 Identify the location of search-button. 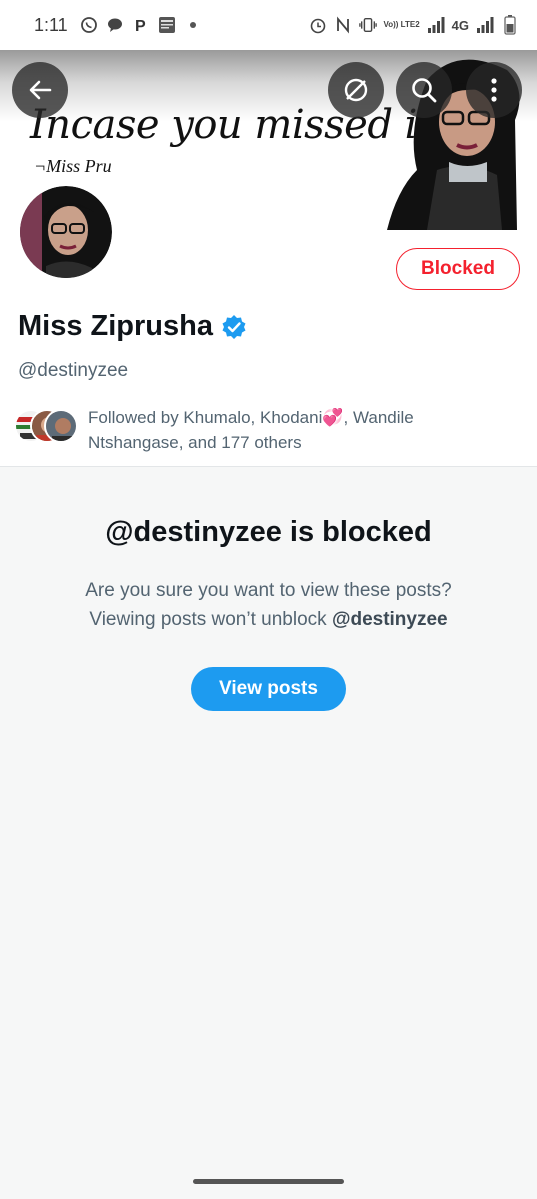
(424, 90).